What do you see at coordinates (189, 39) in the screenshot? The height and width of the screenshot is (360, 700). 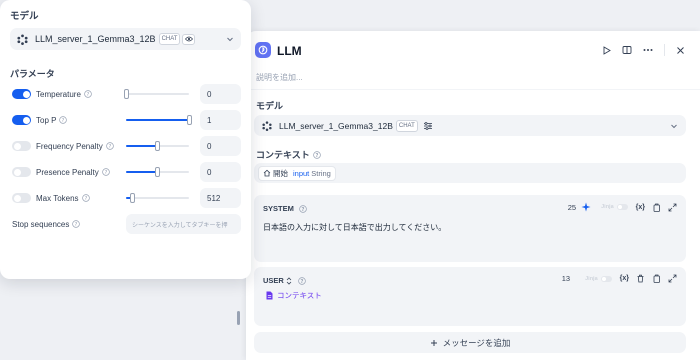 I see `vision-eye-icon` at bounding box center [189, 39].